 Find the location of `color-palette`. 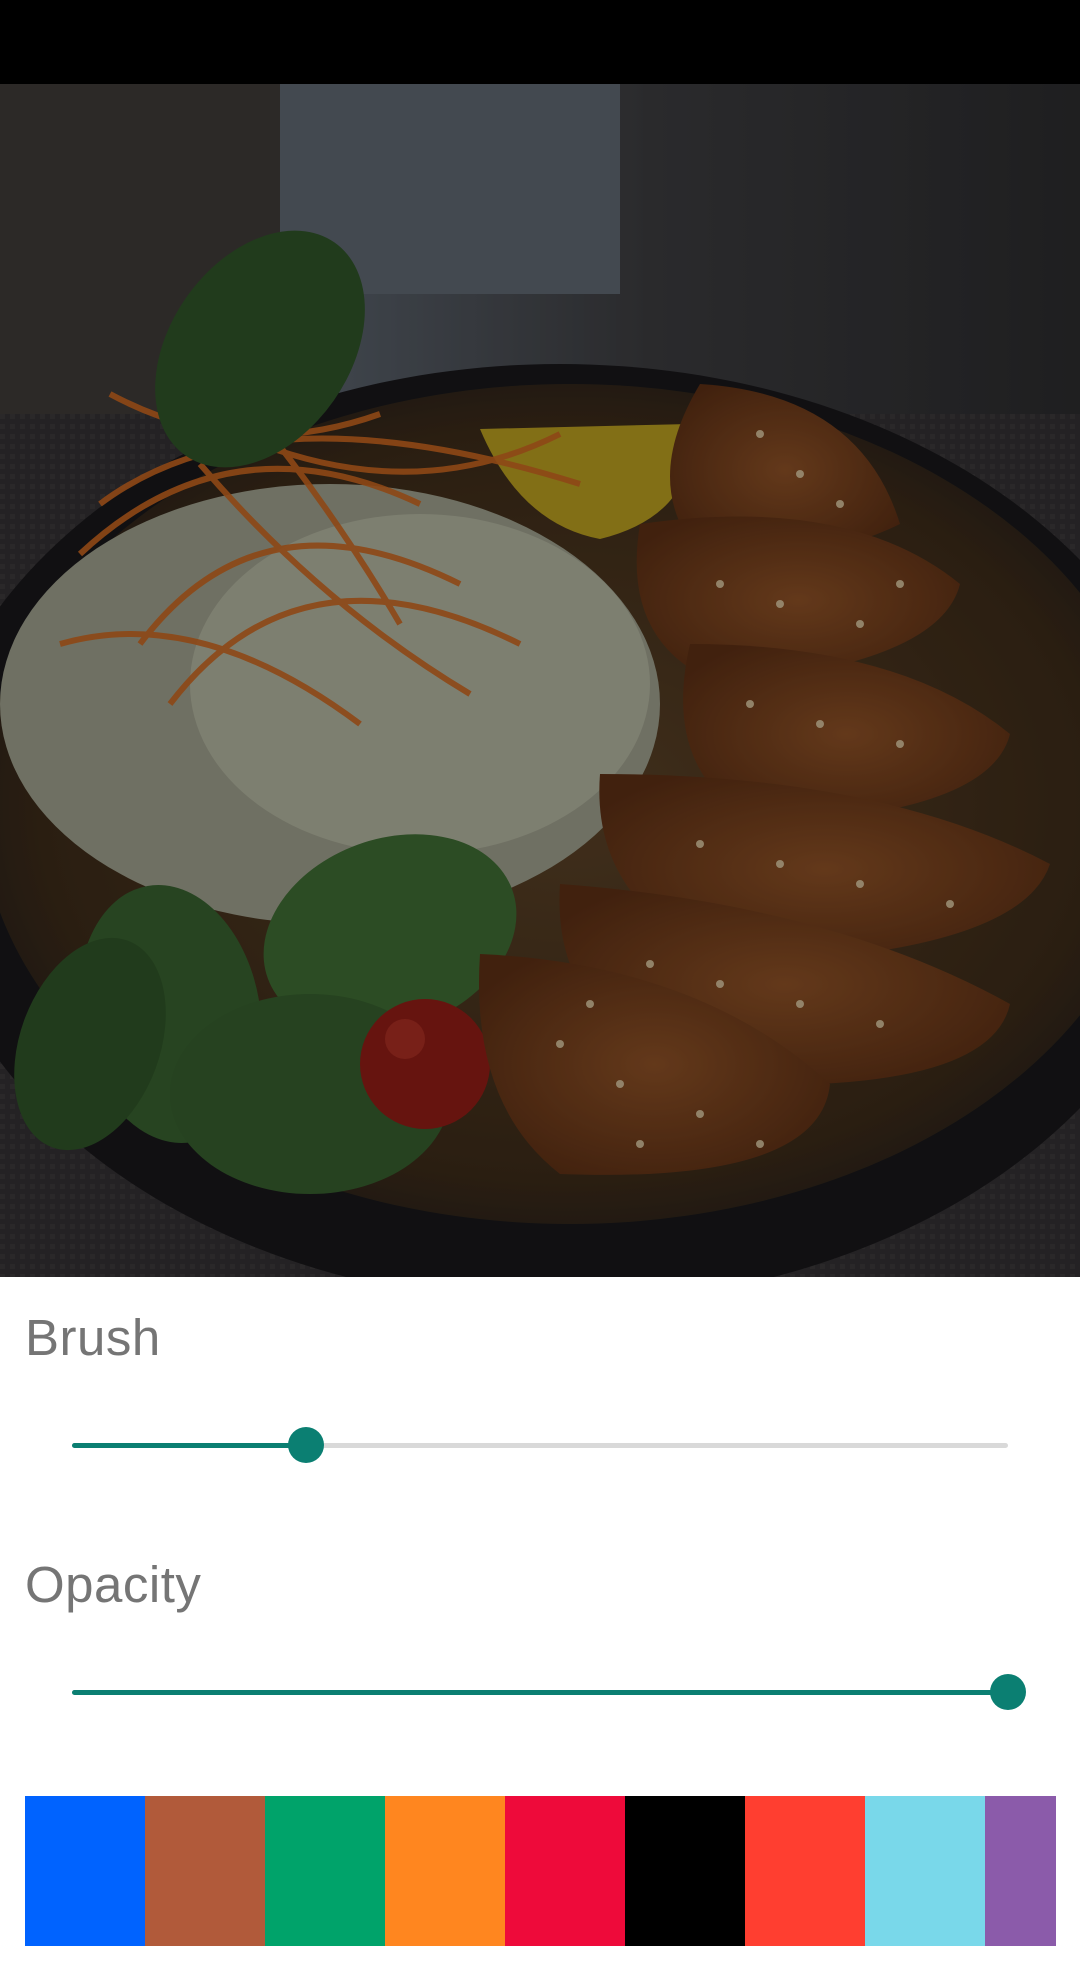

color-palette is located at coordinates (540, 1871).